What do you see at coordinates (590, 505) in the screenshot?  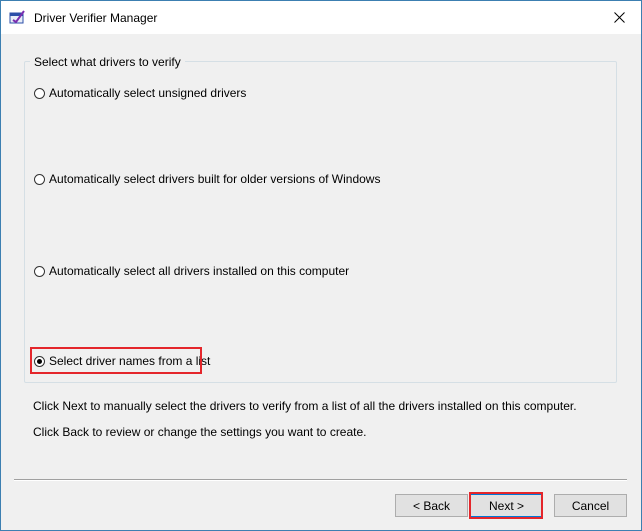 I see `cancel-button: Cancel` at bounding box center [590, 505].